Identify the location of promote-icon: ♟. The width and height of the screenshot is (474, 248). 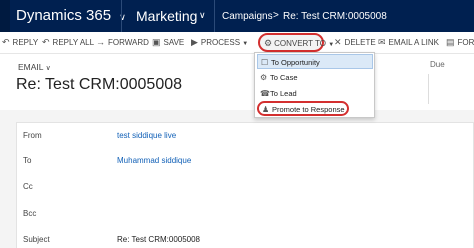
(266, 109).